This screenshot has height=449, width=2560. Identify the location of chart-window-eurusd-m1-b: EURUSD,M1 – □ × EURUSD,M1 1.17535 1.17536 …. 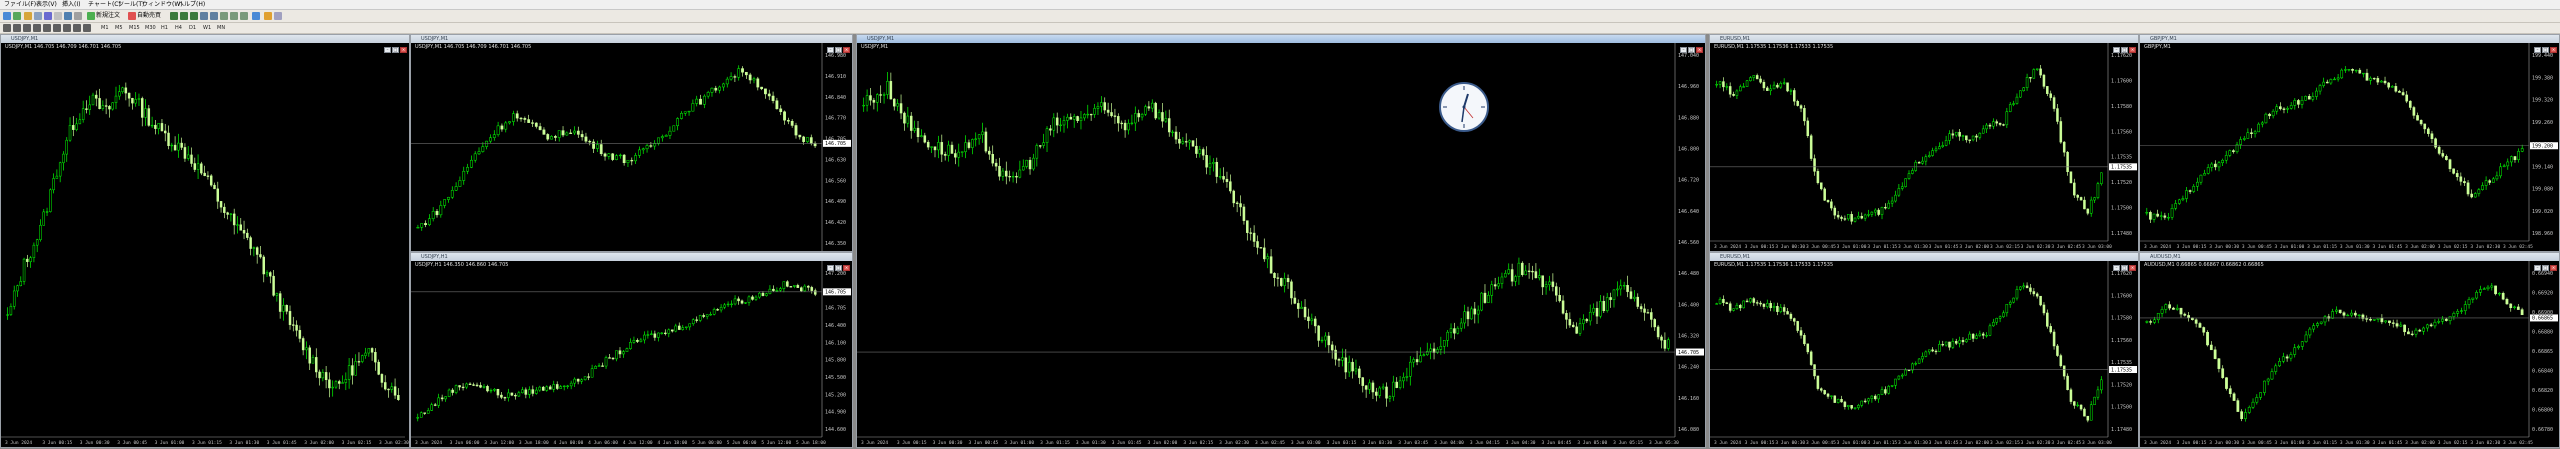
(1924, 350).